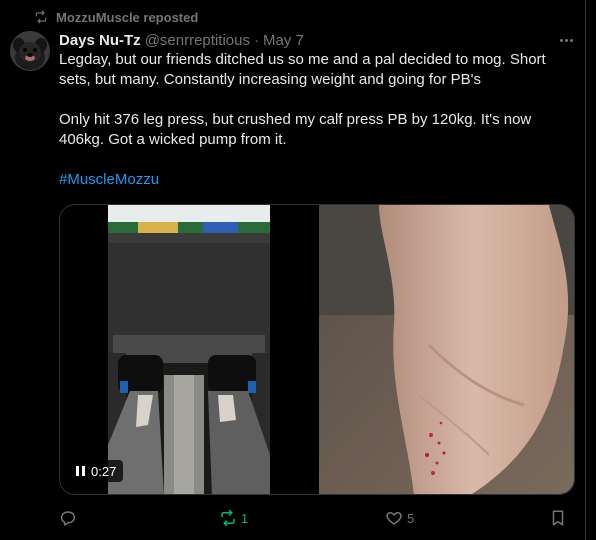 This screenshot has width=596, height=540. I want to click on avatar, so click(30, 51).